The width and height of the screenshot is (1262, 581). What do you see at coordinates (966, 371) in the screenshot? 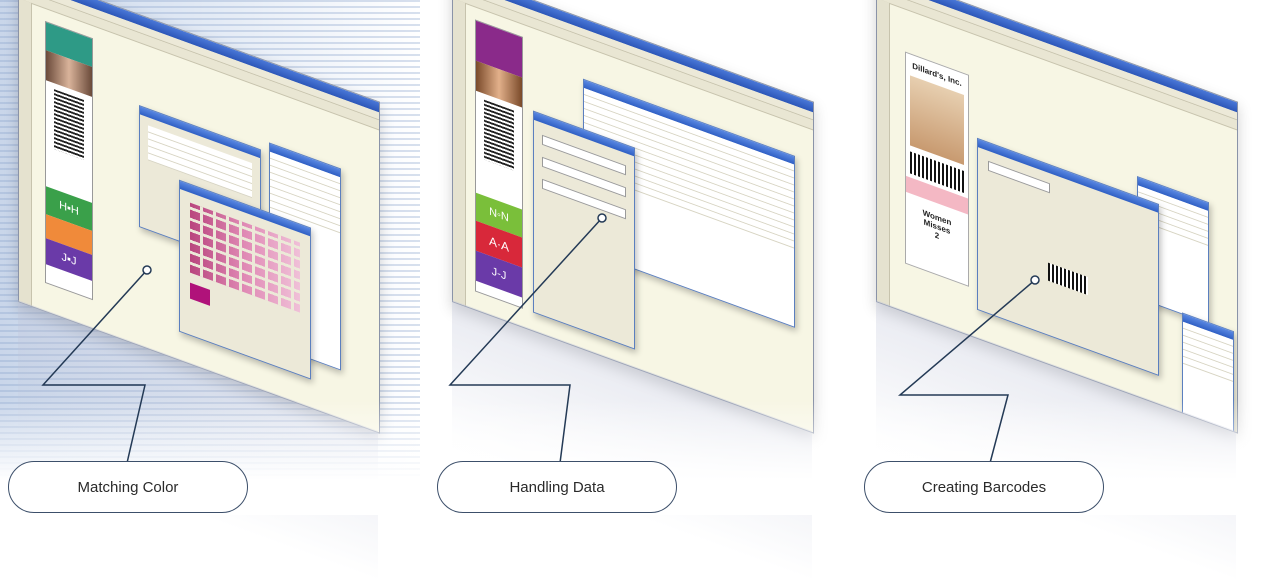
I see `leader-line-creating-barcodes` at bounding box center [966, 371].